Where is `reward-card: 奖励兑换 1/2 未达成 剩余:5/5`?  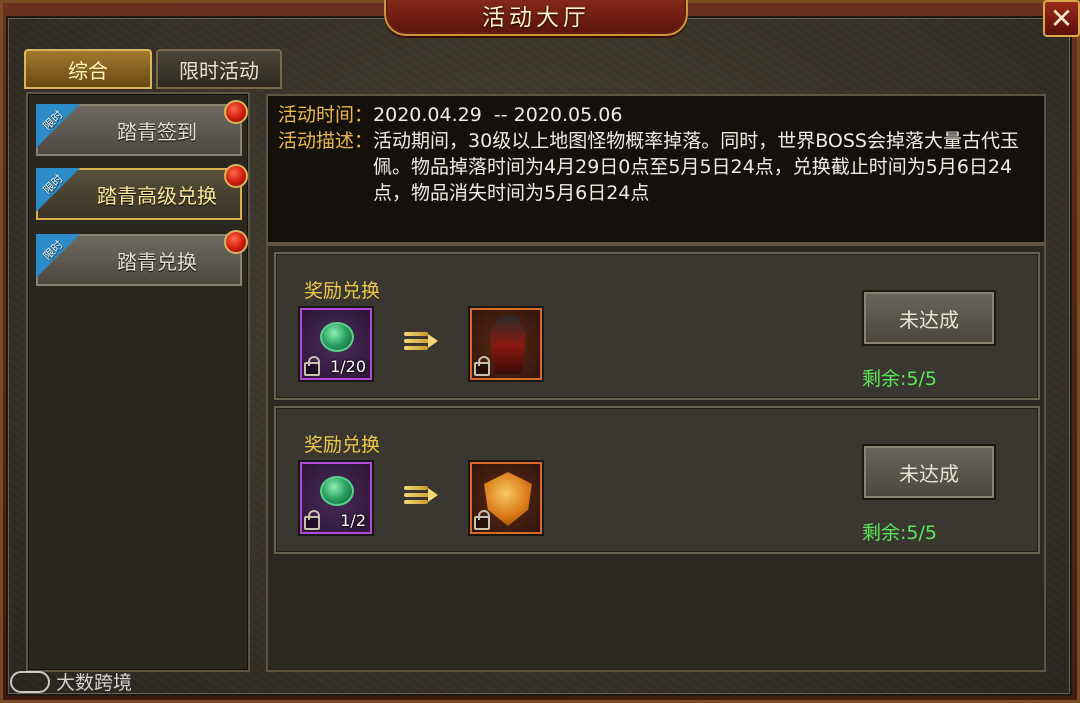 reward-card: 奖励兑换 1/2 未达成 剩余:5/5 is located at coordinates (657, 480).